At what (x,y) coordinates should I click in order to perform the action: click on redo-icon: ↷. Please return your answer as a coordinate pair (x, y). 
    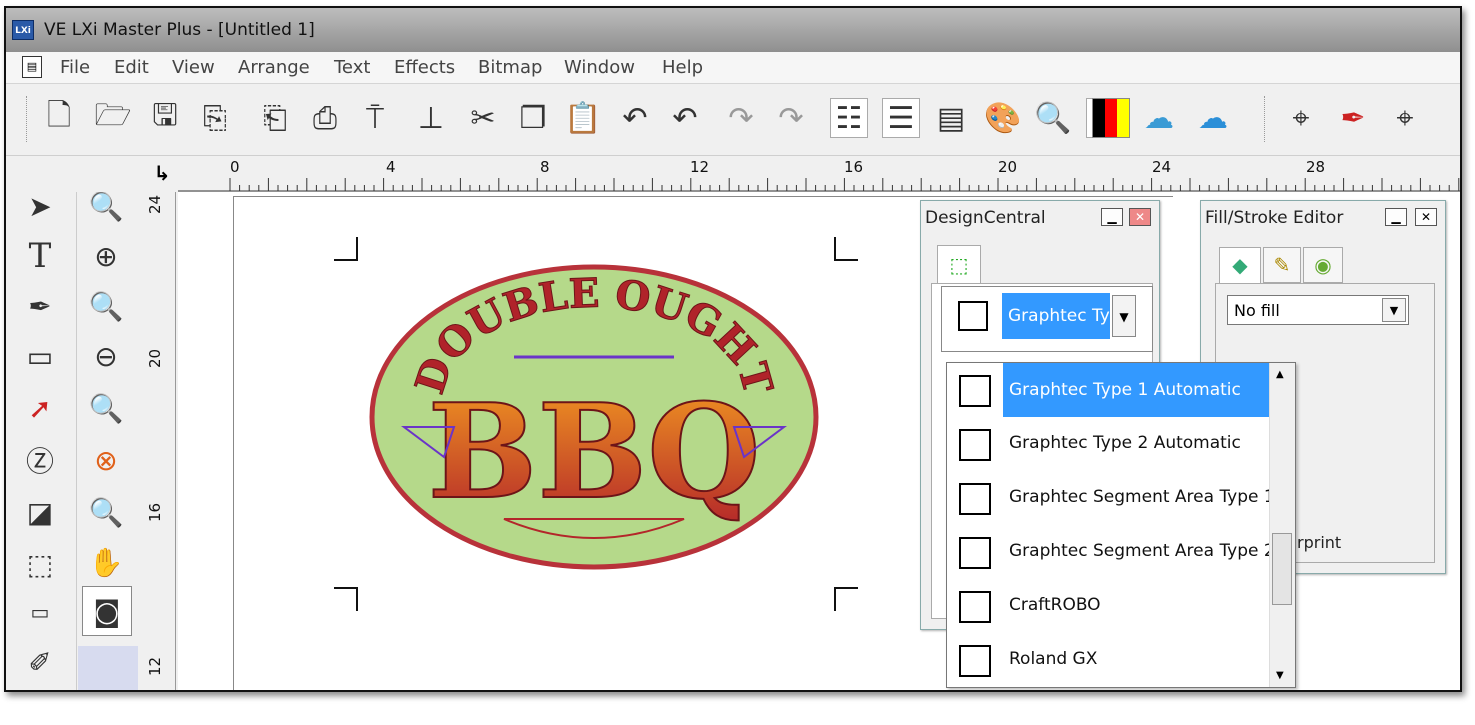
    Looking at the image, I should click on (741, 118).